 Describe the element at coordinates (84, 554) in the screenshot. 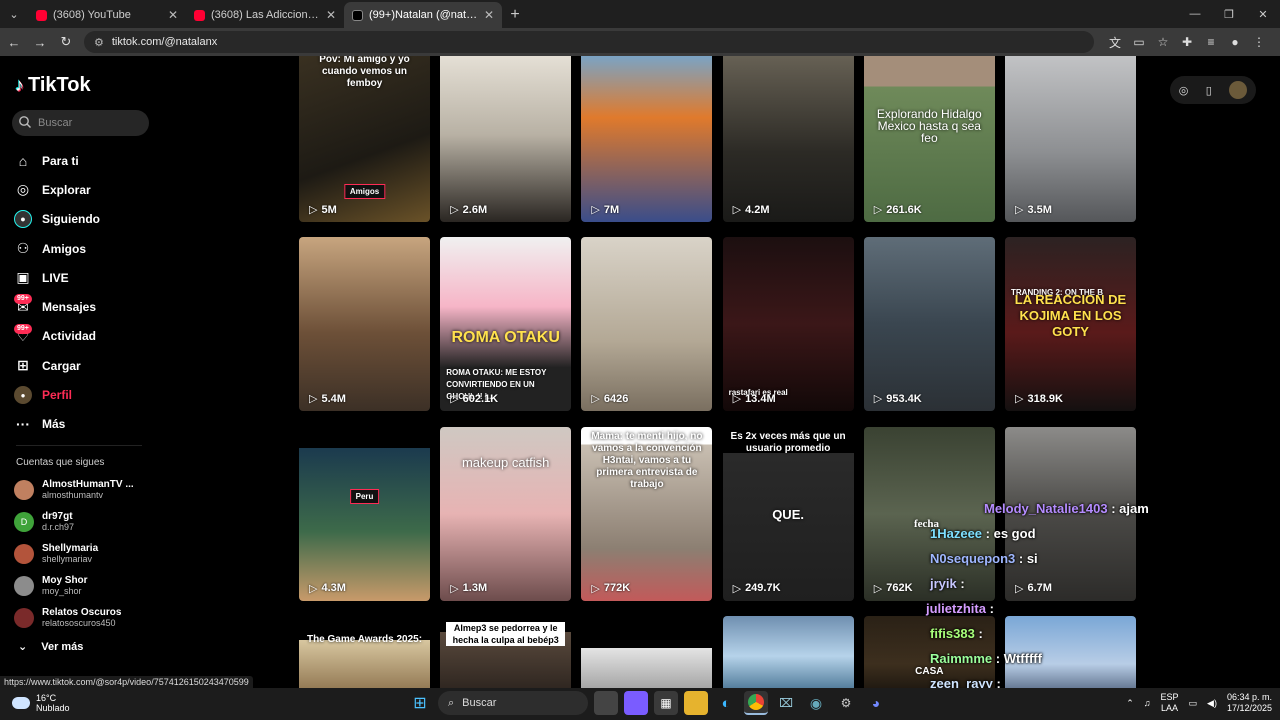

I see `following-item: Shellymaria shellymariav` at that location.